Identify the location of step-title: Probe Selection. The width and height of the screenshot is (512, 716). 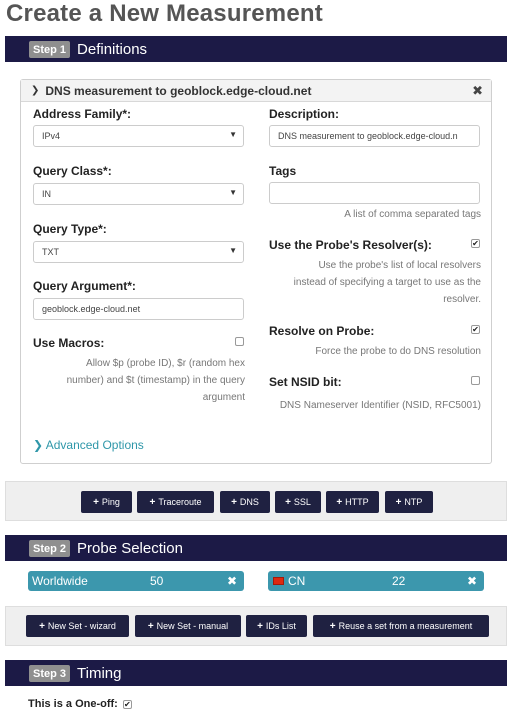
(130, 548).